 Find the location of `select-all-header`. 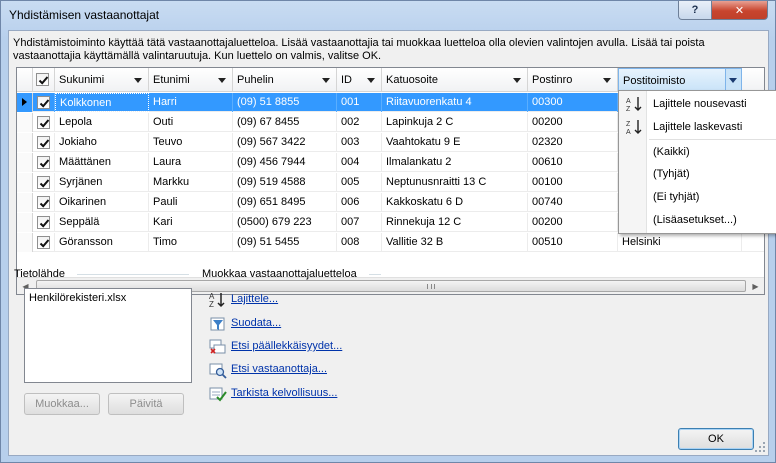

select-all-header is located at coordinates (44, 80).